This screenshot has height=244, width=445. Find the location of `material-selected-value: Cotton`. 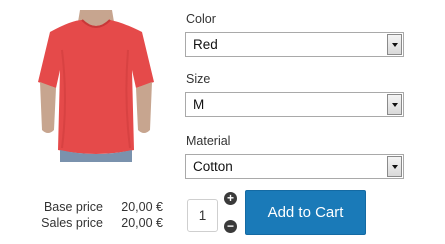

material-selected-value: Cotton is located at coordinates (213, 166).